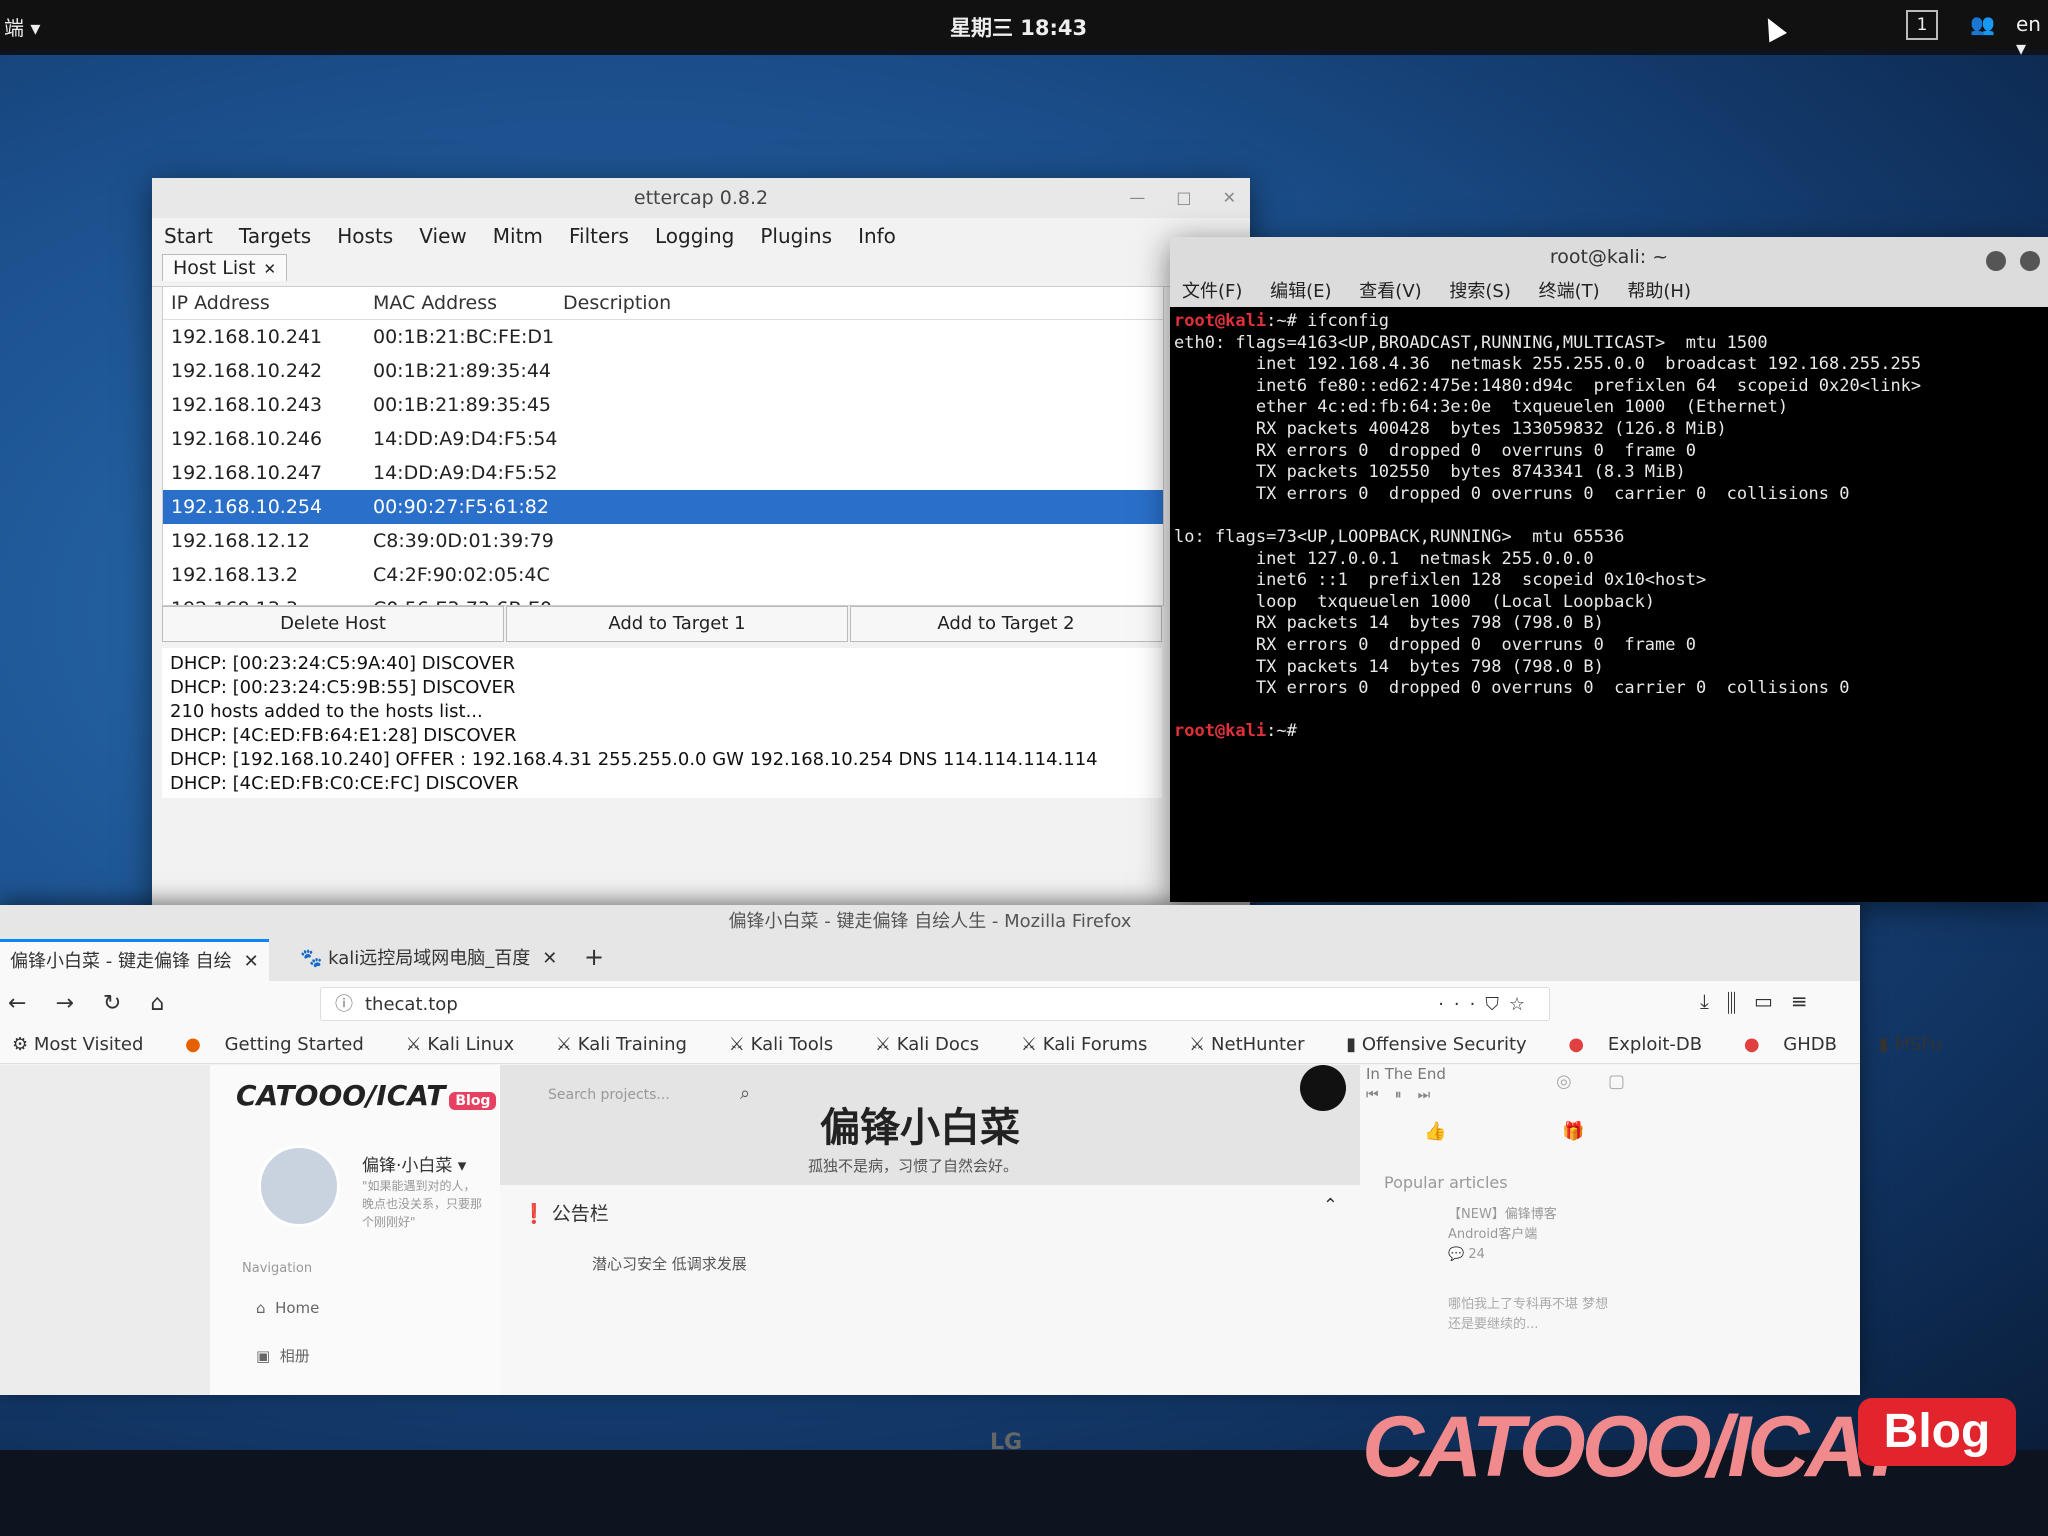 This screenshot has height=1536, width=2048. Describe the element at coordinates (1772, 1001) in the screenshot. I see `sidebar-icon: ▭` at that location.